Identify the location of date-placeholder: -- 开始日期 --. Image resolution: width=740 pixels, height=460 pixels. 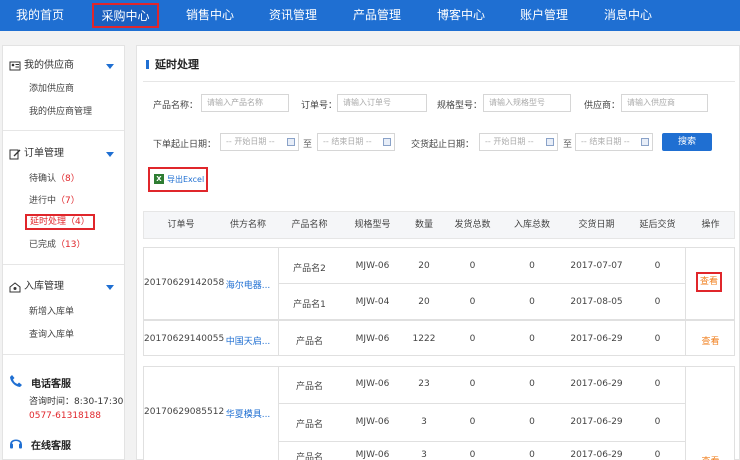
(509, 141).